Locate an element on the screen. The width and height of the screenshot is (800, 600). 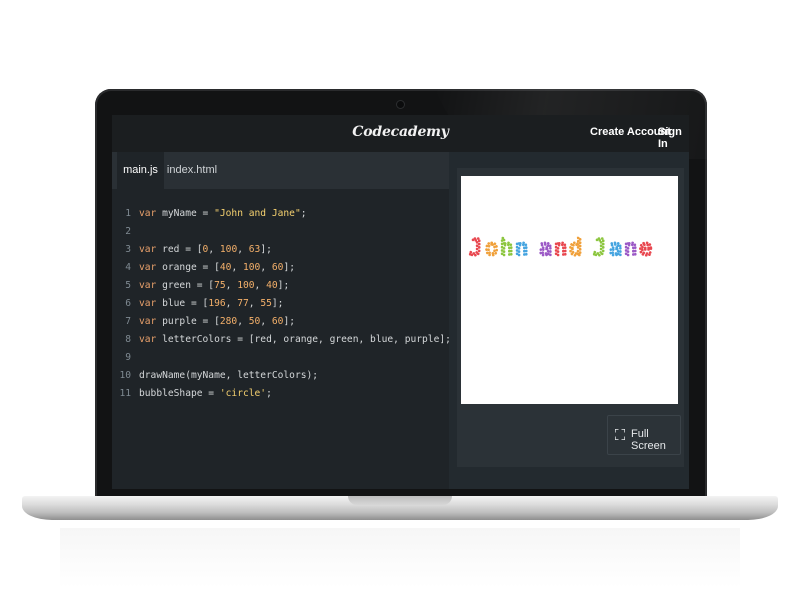
code-token: 63 is located at coordinates (254, 249).